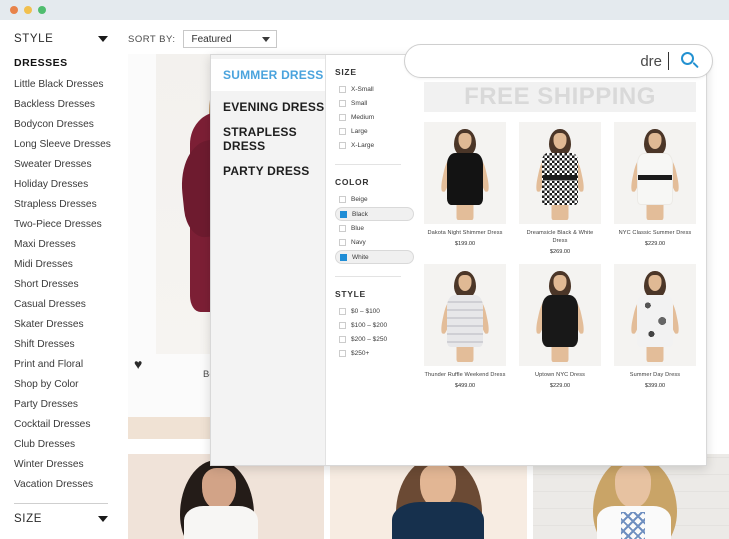 This screenshot has height=539, width=729. I want to click on filter-label: $250+, so click(360, 353).